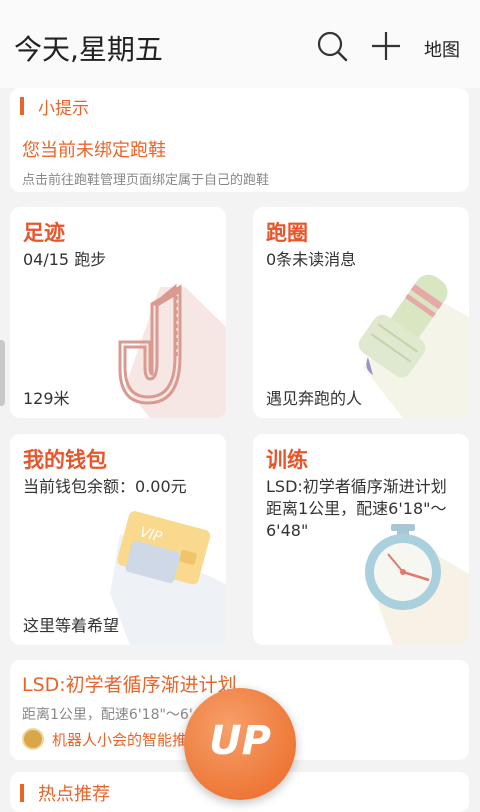 Image resolution: width=480 pixels, height=812 pixels. What do you see at coordinates (356, 508) in the screenshot?
I see `tile-subtitle: LSD:初学者循序渐进计划 距离1公里，配速6'18"～6'48"` at bounding box center [356, 508].